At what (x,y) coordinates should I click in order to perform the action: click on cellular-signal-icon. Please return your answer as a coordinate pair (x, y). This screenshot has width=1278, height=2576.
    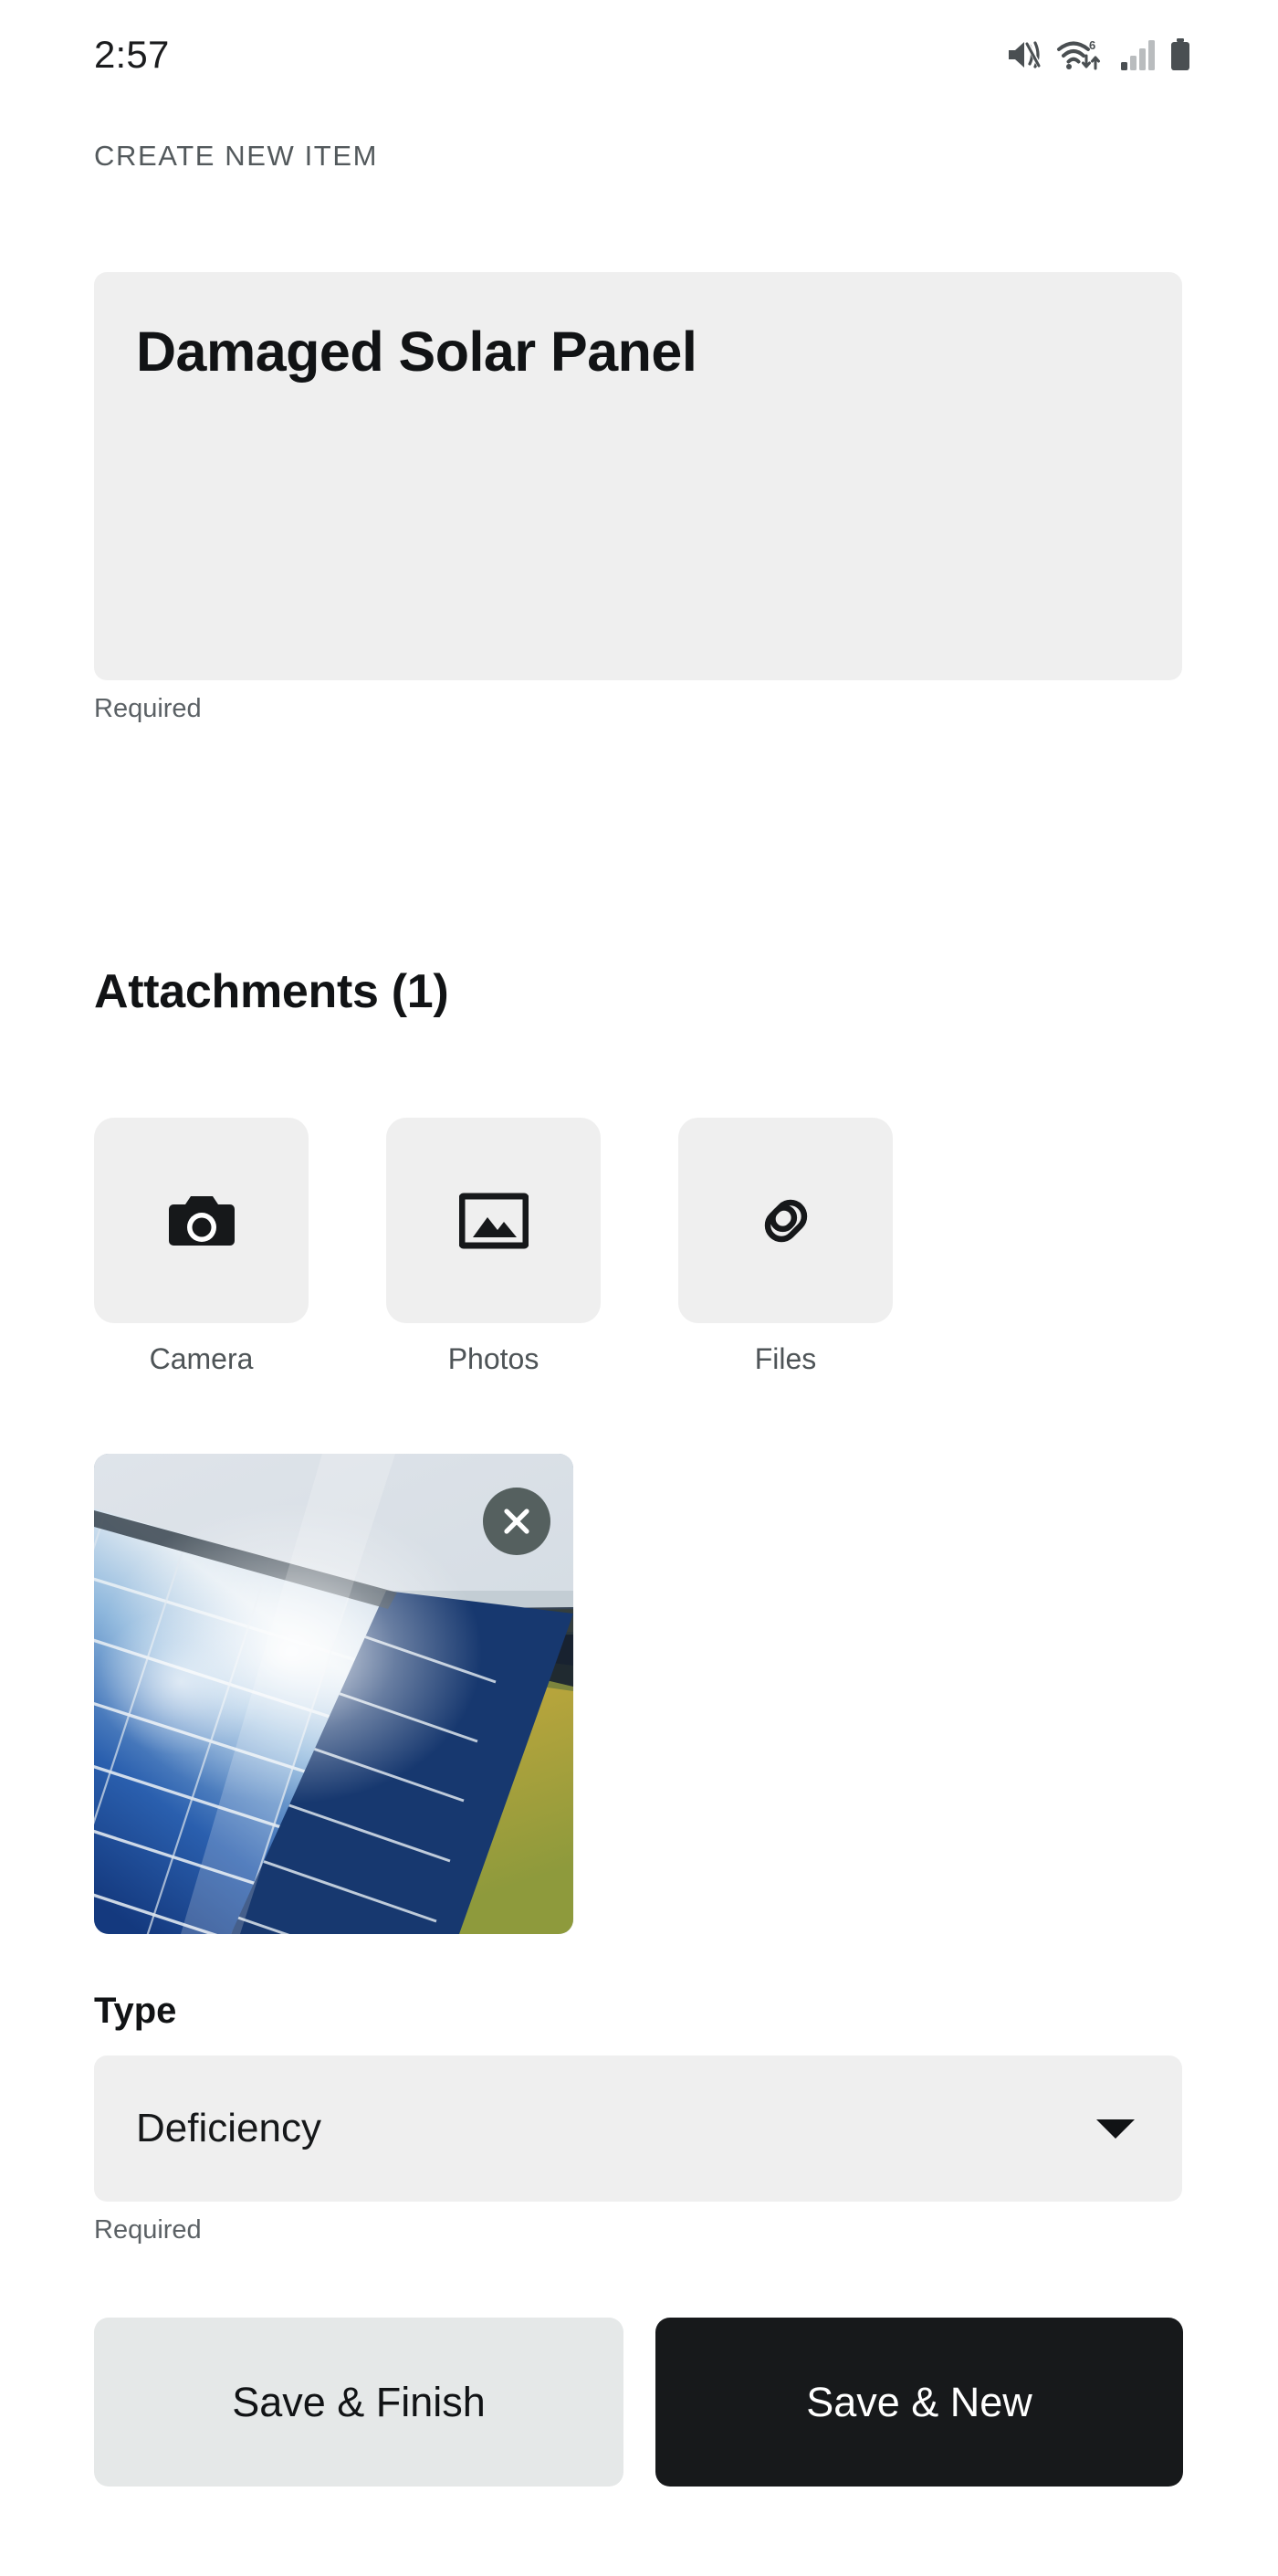
    Looking at the image, I should click on (1138, 54).